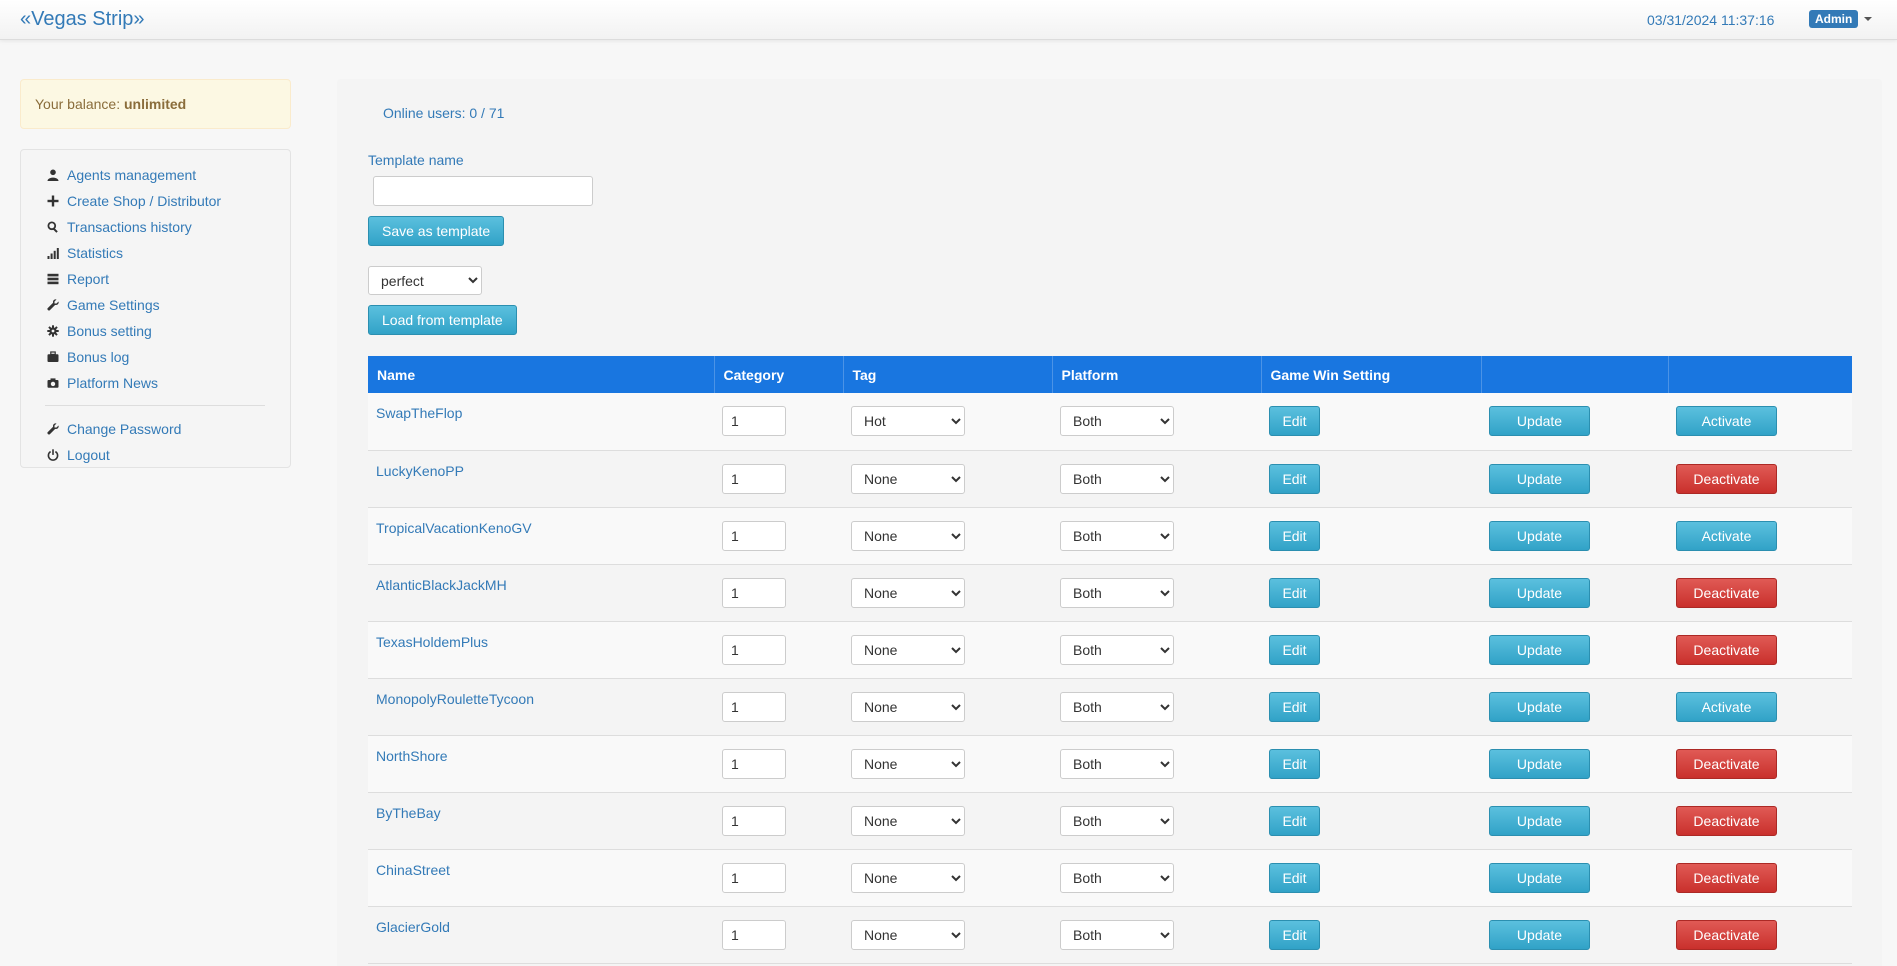 The width and height of the screenshot is (1897, 966). I want to click on game-name-link: ByTheBay, so click(408, 813).